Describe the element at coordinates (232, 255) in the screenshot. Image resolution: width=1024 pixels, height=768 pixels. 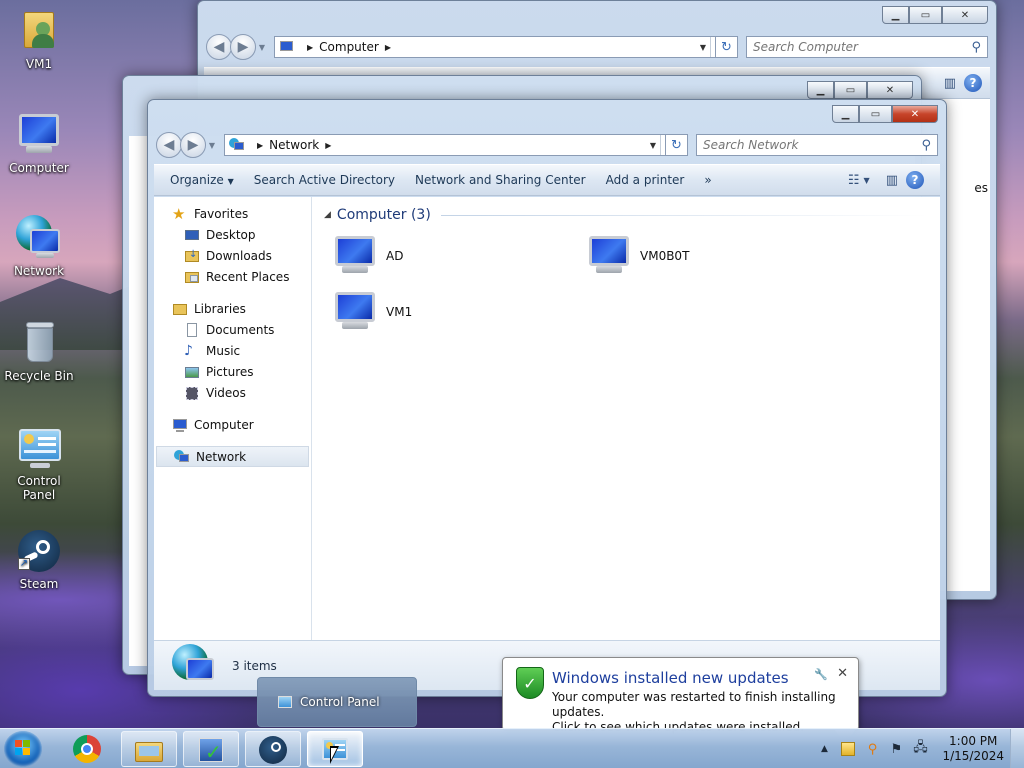
I see `nav-downloads: ↓ Downloads` at that location.